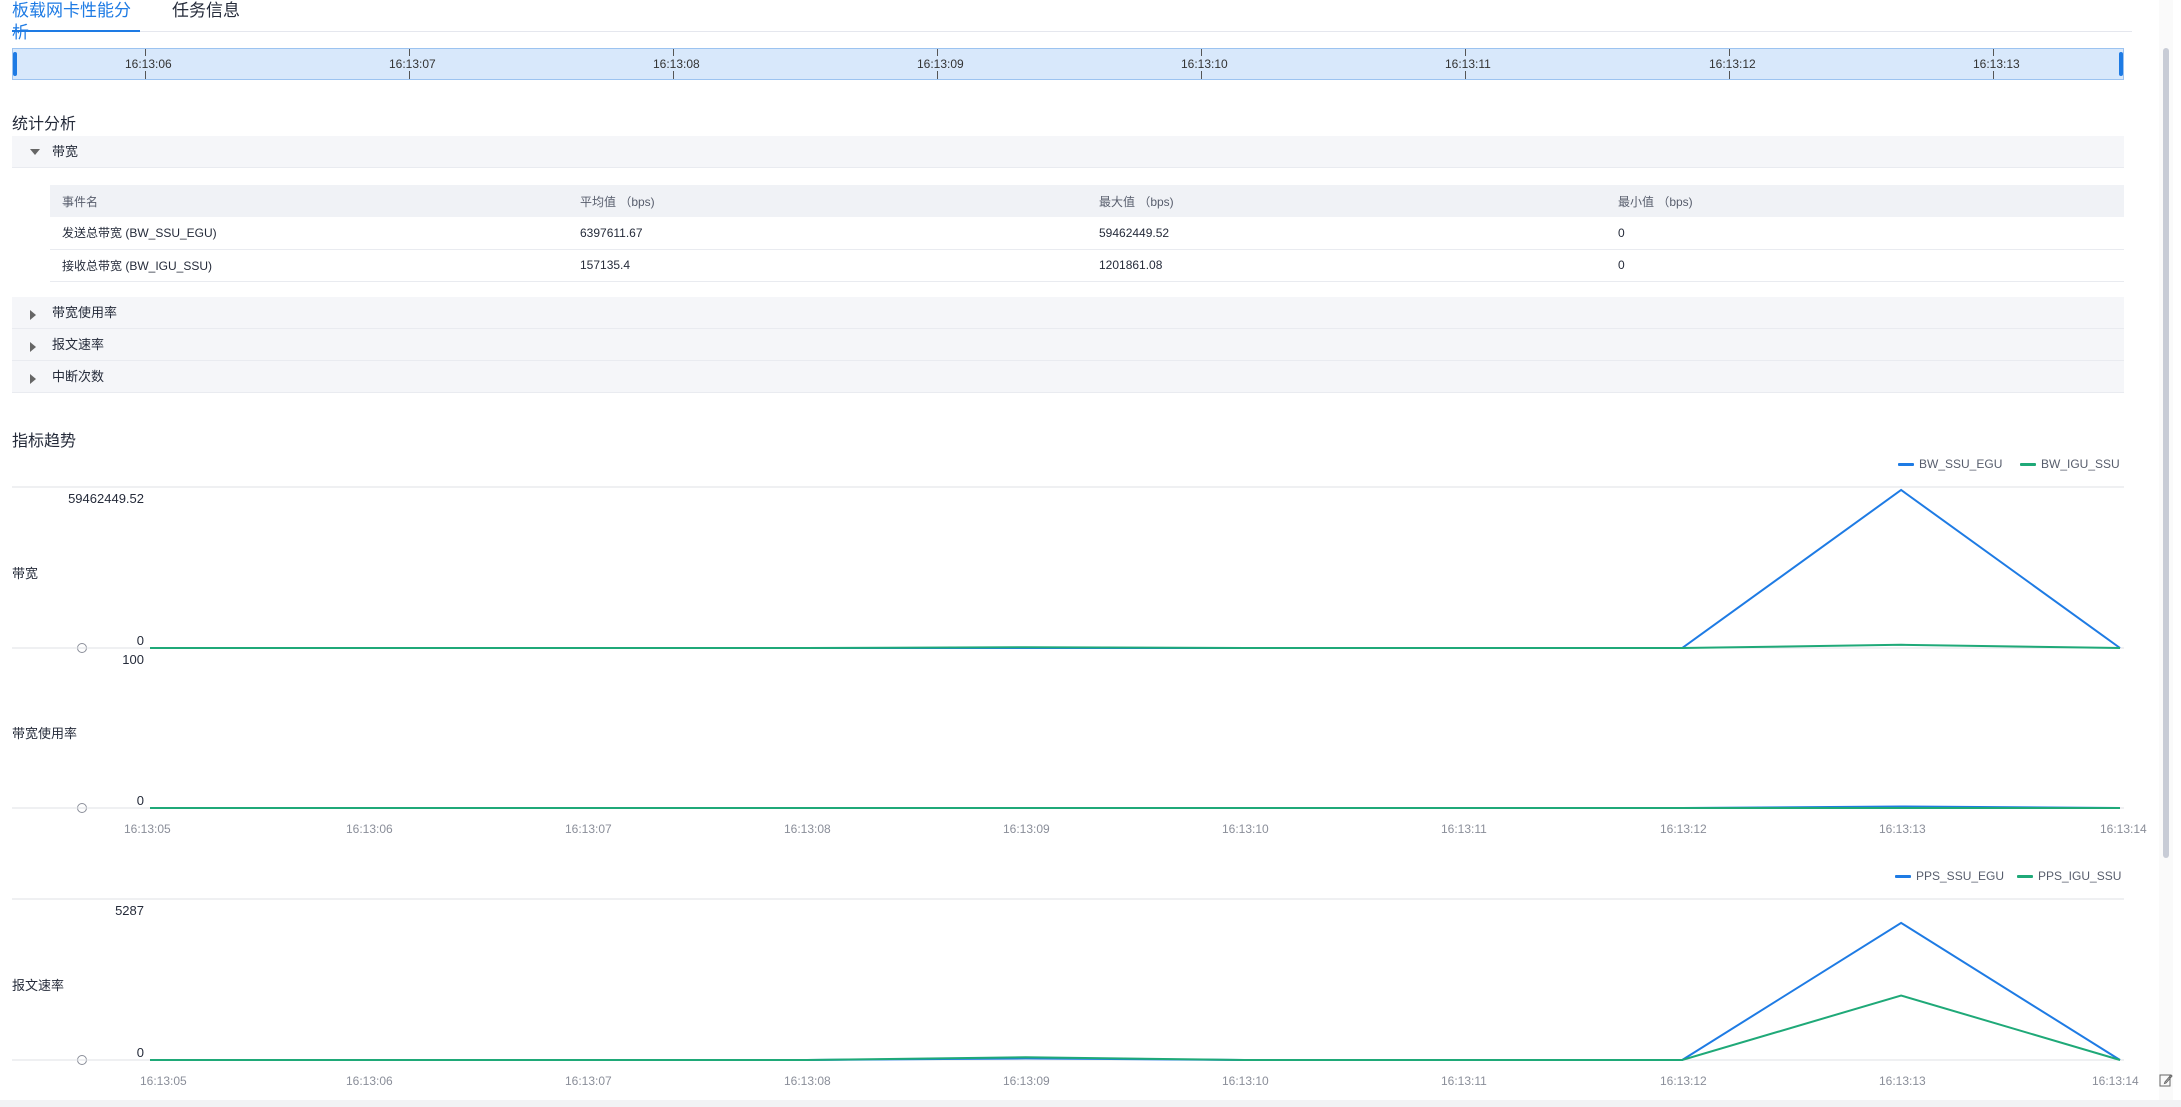  What do you see at coordinates (85, 312) in the screenshot?
I see `accordion-label: 带宽使用率` at bounding box center [85, 312].